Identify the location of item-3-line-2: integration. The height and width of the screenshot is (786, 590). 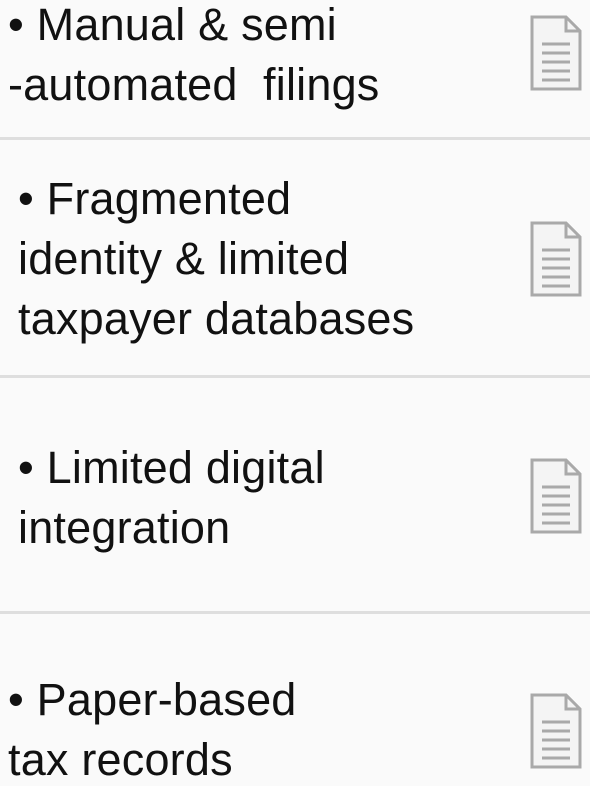
(124, 527).